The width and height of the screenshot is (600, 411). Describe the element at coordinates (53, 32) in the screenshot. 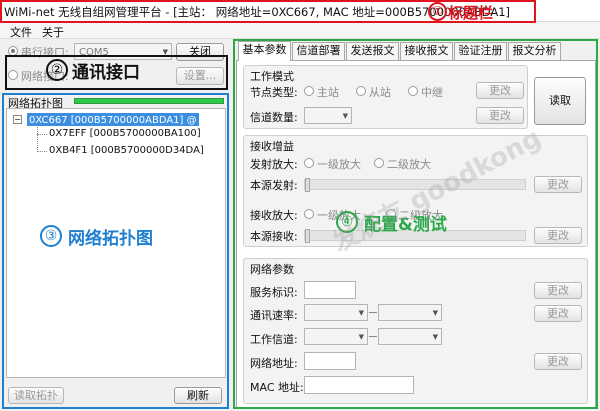

I see `menu-about: 关于` at that location.